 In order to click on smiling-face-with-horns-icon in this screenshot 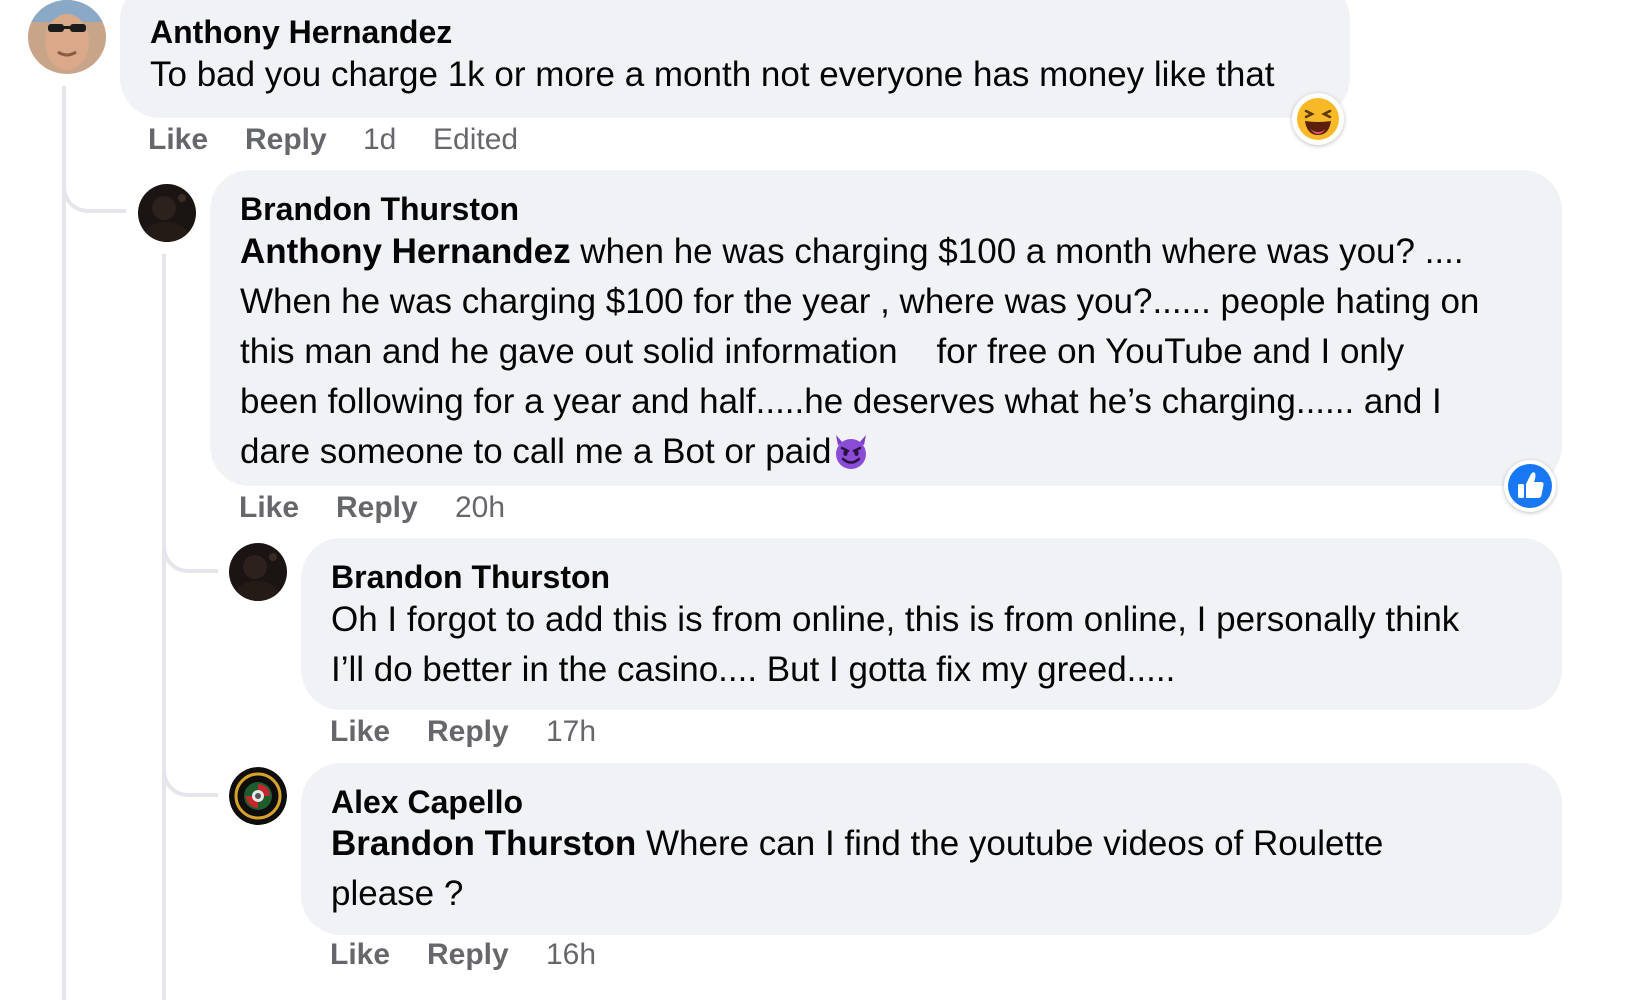, I will do `click(851, 452)`.